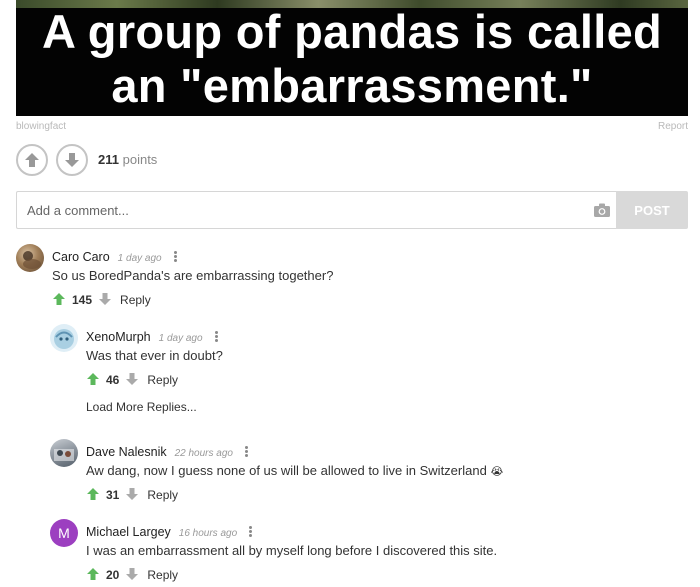 This screenshot has height=587, width=700. I want to click on vote-count: 31, so click(113, 495).